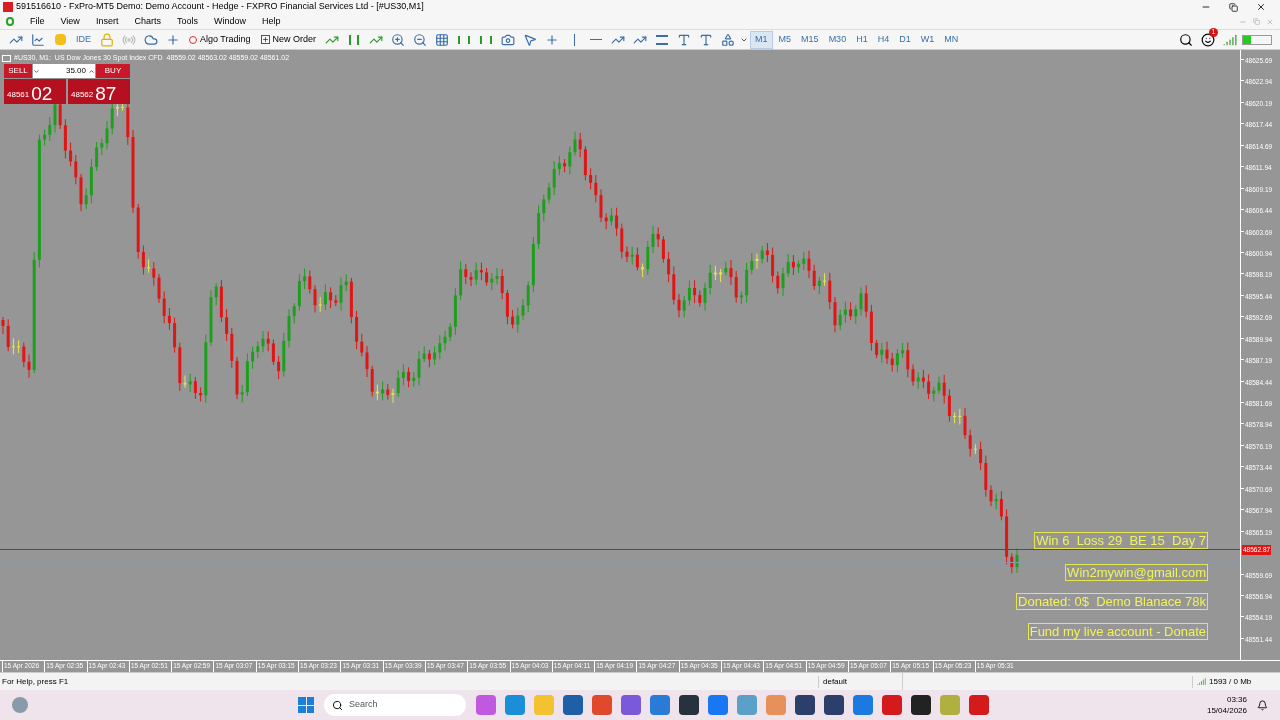  Describe the element at coordinates (83, 39) in the screenshot. I see `ide-button: IDE` at that location.